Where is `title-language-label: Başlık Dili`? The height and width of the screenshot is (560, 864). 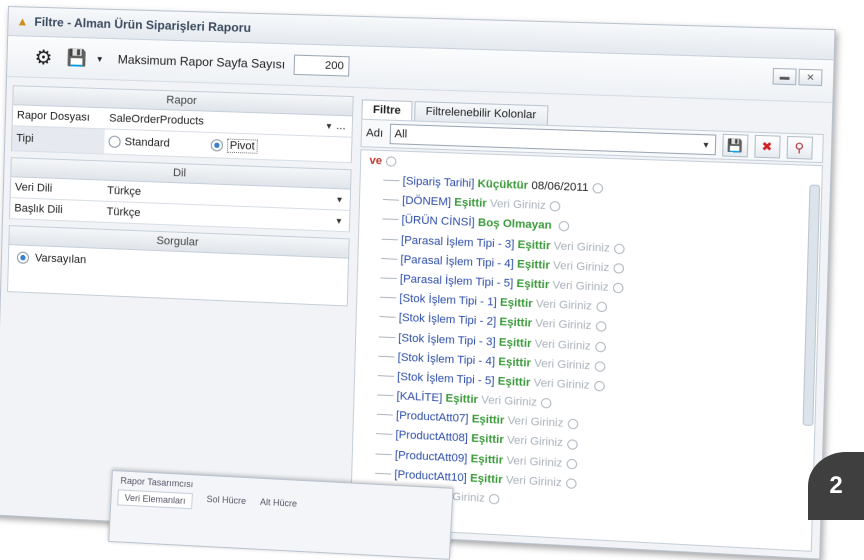 title-language-label: Başlık Dili is located at coordinates (56, 210).